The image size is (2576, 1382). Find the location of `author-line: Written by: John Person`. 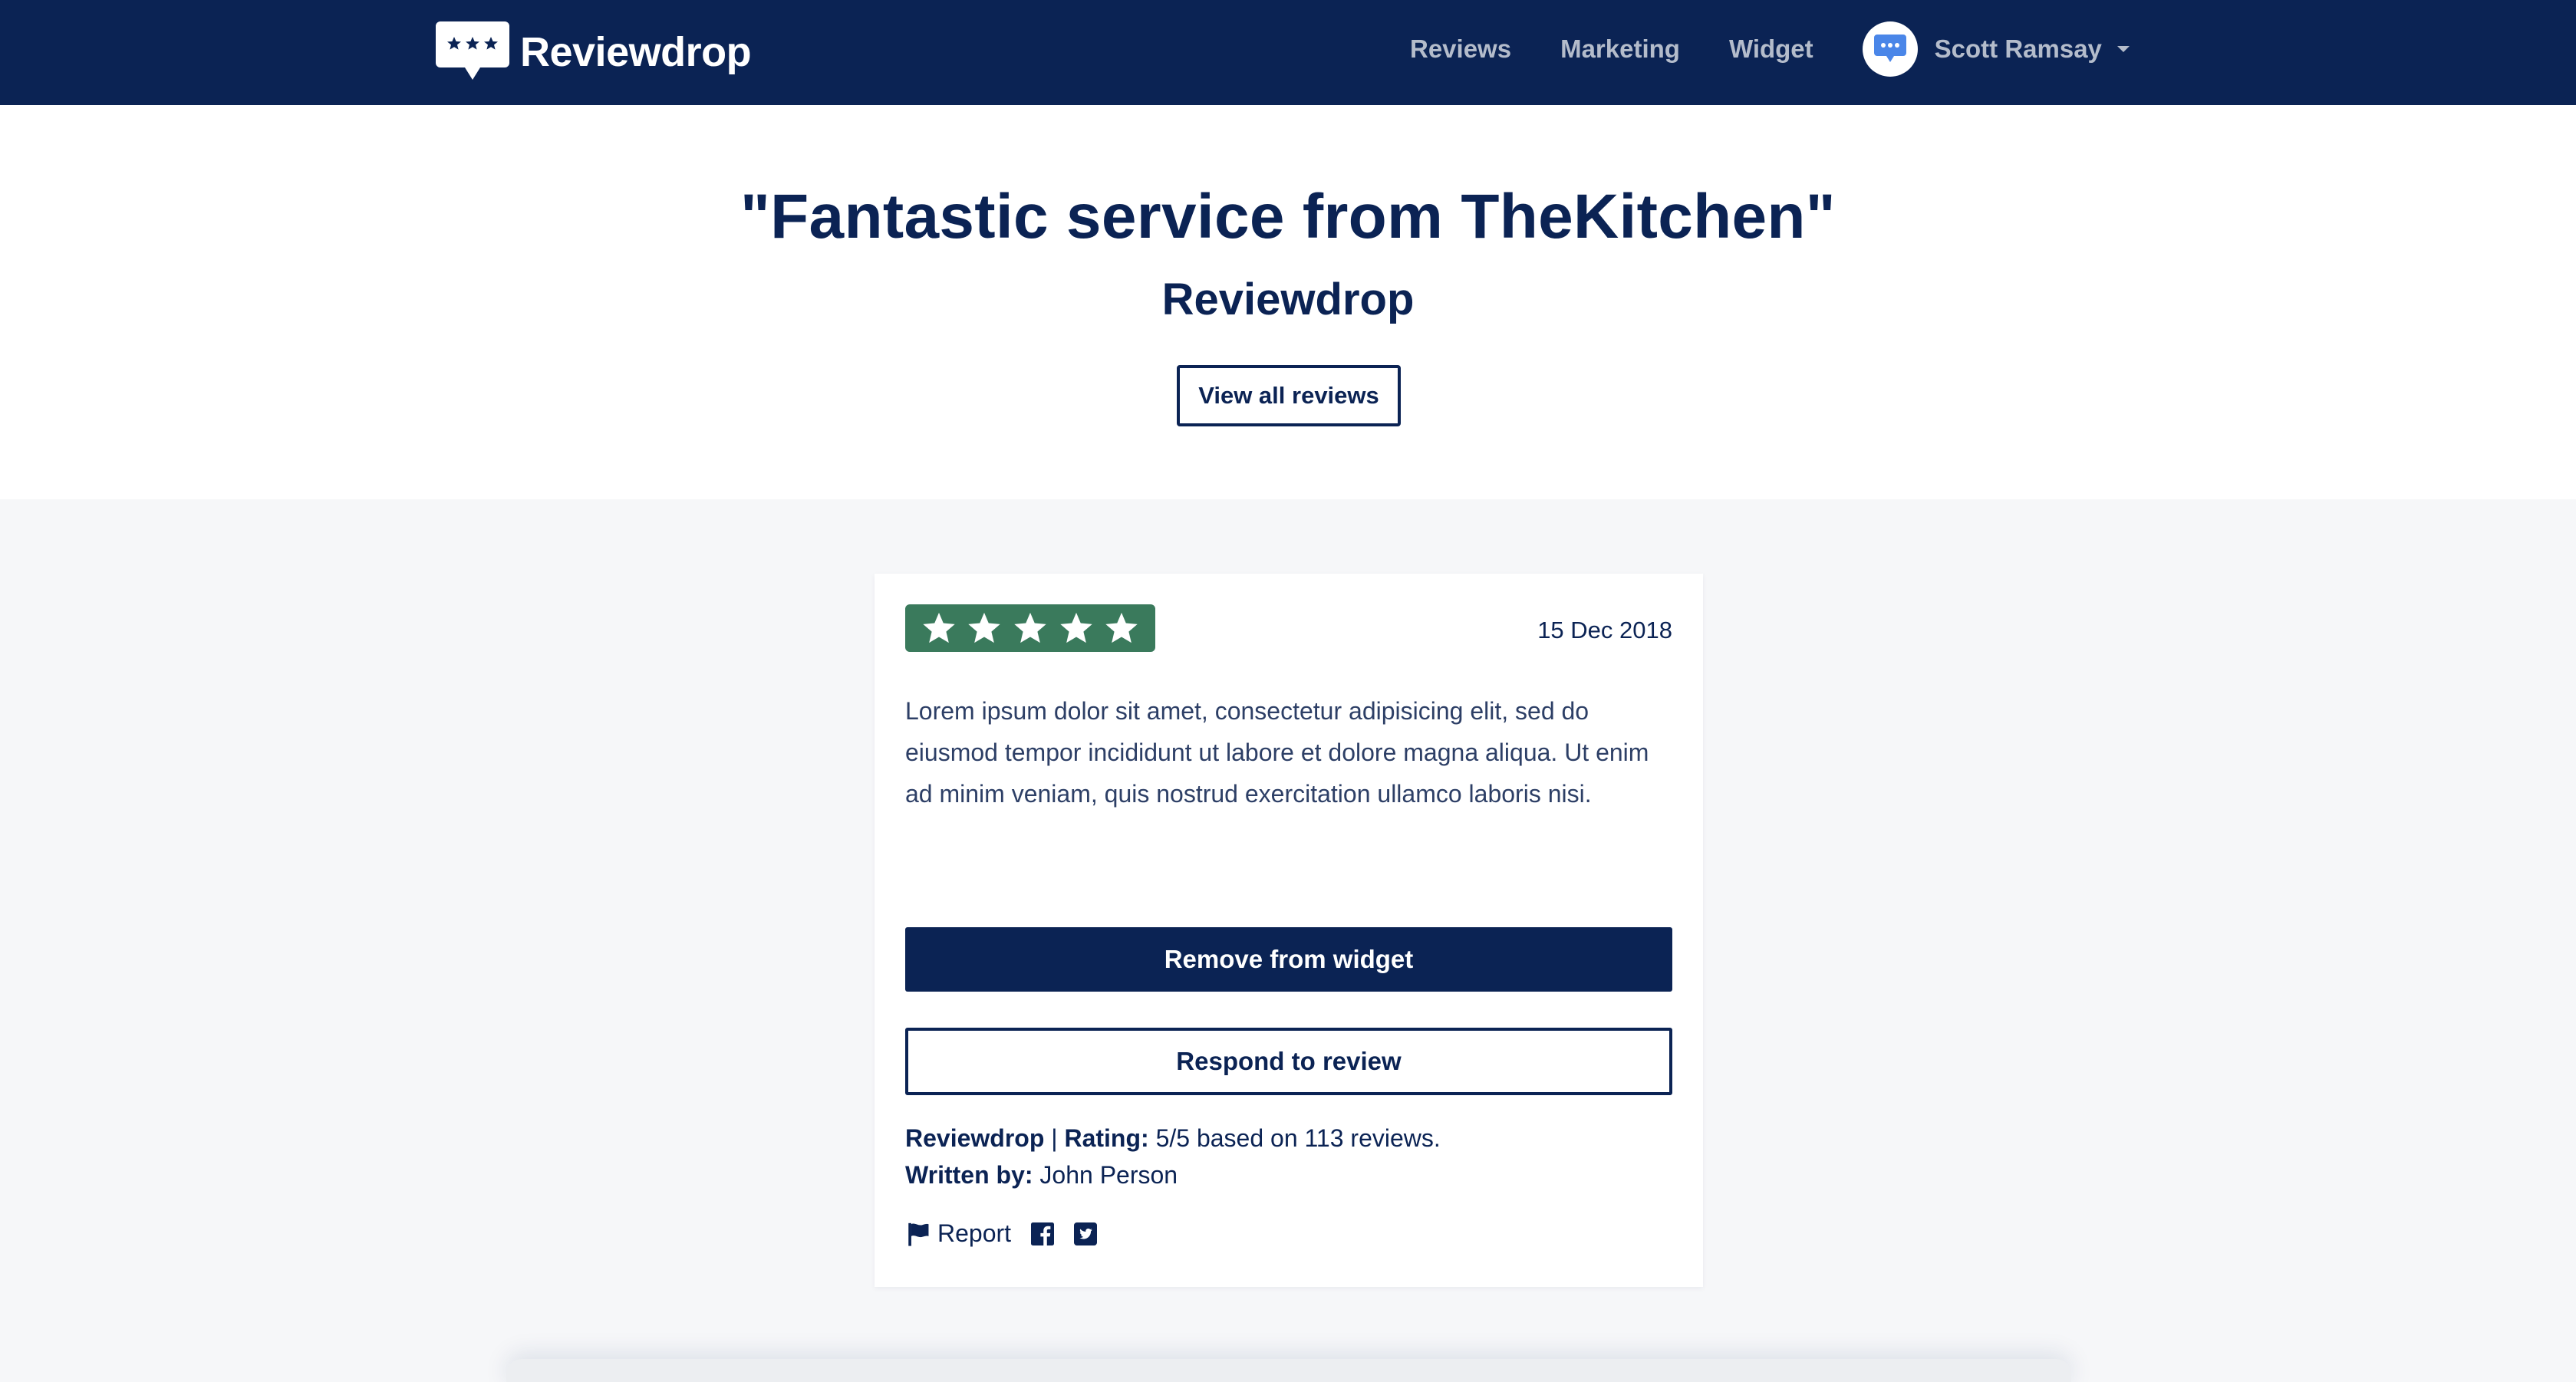

author-line: Written by: John Person is located at coordinates (1041, 1175).